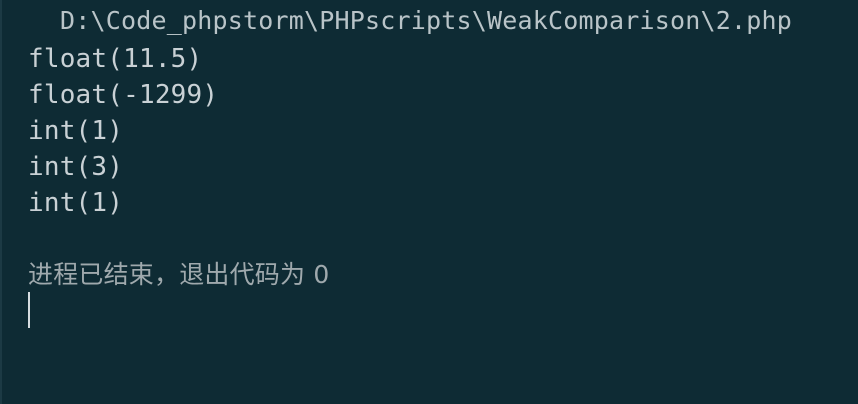 The height and width of the screenshot is (404, 858). I want to click on output-line: int(3), so click(76, 167).